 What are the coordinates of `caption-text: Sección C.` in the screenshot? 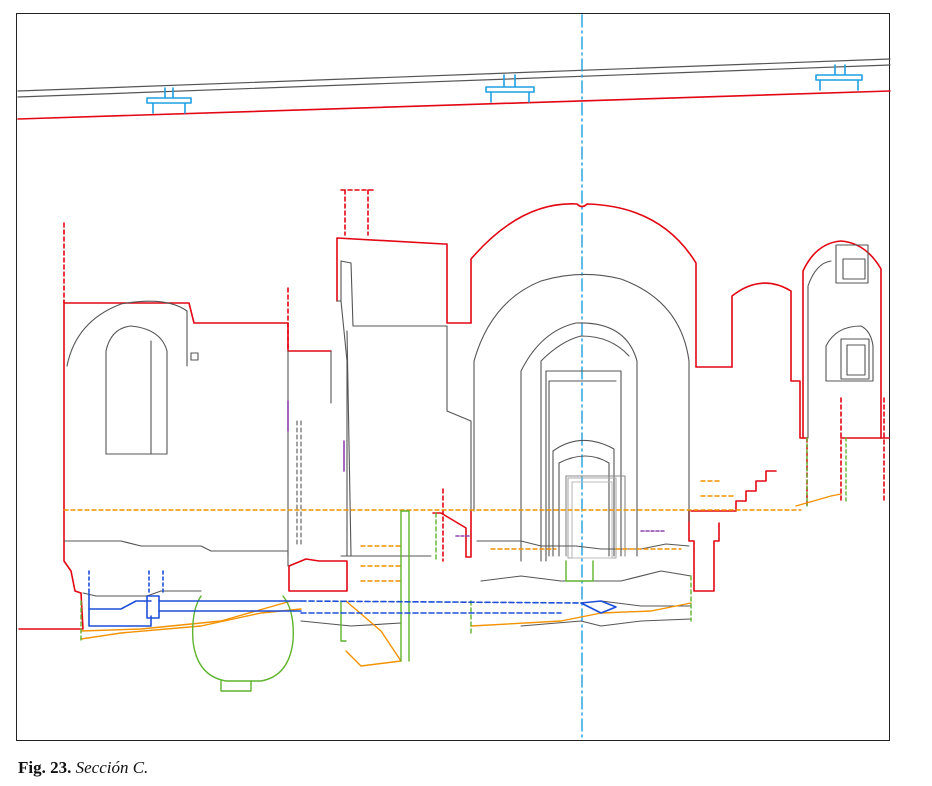 It's located at (112, 767).